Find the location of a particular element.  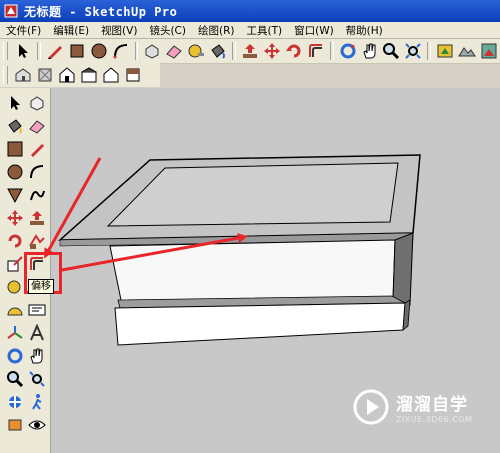

main-toolbar is located at coordinates (250, 51).